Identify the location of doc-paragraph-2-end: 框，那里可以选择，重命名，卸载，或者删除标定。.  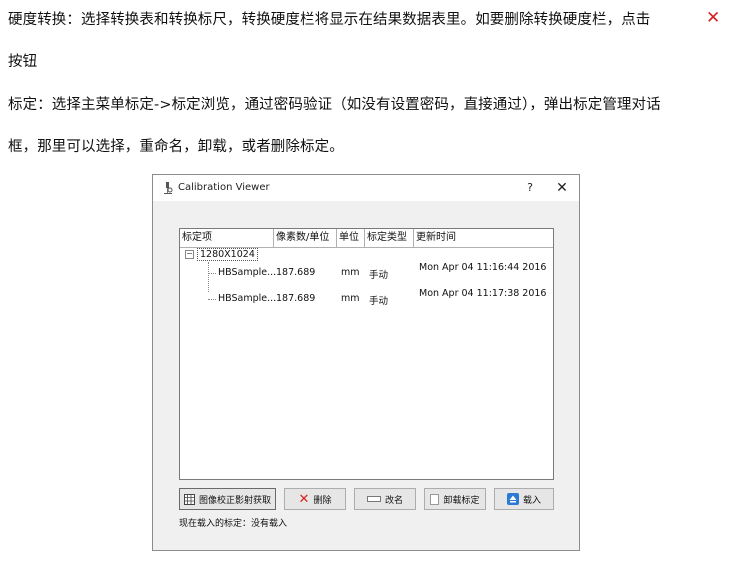
(176, 147).